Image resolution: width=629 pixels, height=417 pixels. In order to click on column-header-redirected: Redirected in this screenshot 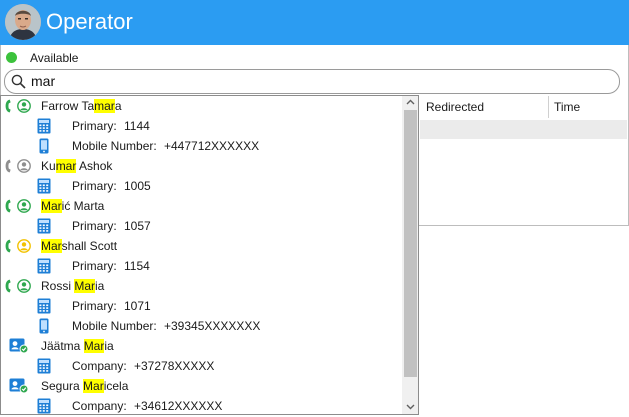, I will do `click(455, 107)`.